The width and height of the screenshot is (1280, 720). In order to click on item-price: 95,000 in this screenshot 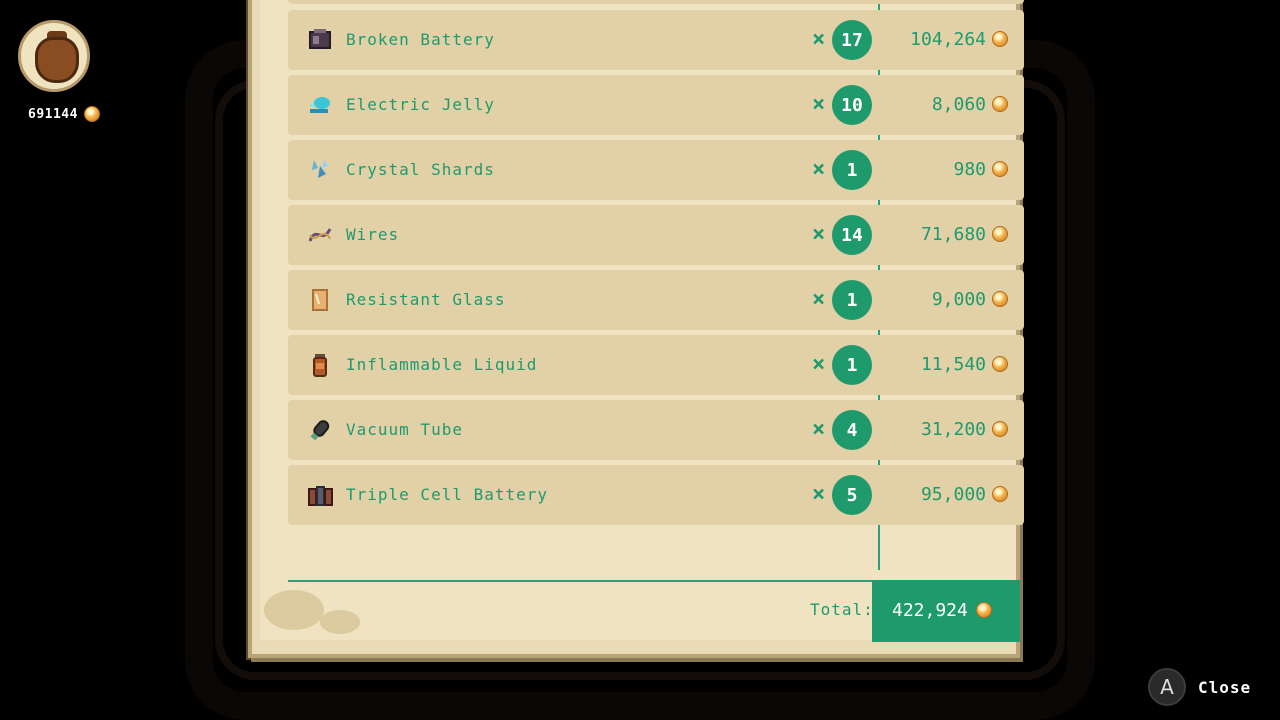, I will do `click(953, 494)`.